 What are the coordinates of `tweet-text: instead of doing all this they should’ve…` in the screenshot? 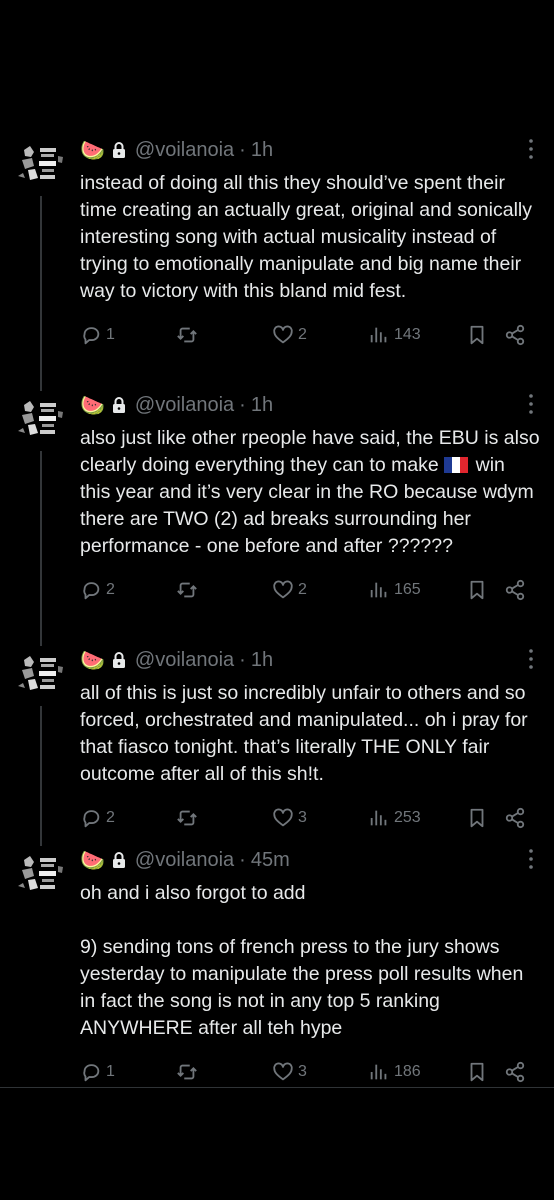 It's located at (309, 237).